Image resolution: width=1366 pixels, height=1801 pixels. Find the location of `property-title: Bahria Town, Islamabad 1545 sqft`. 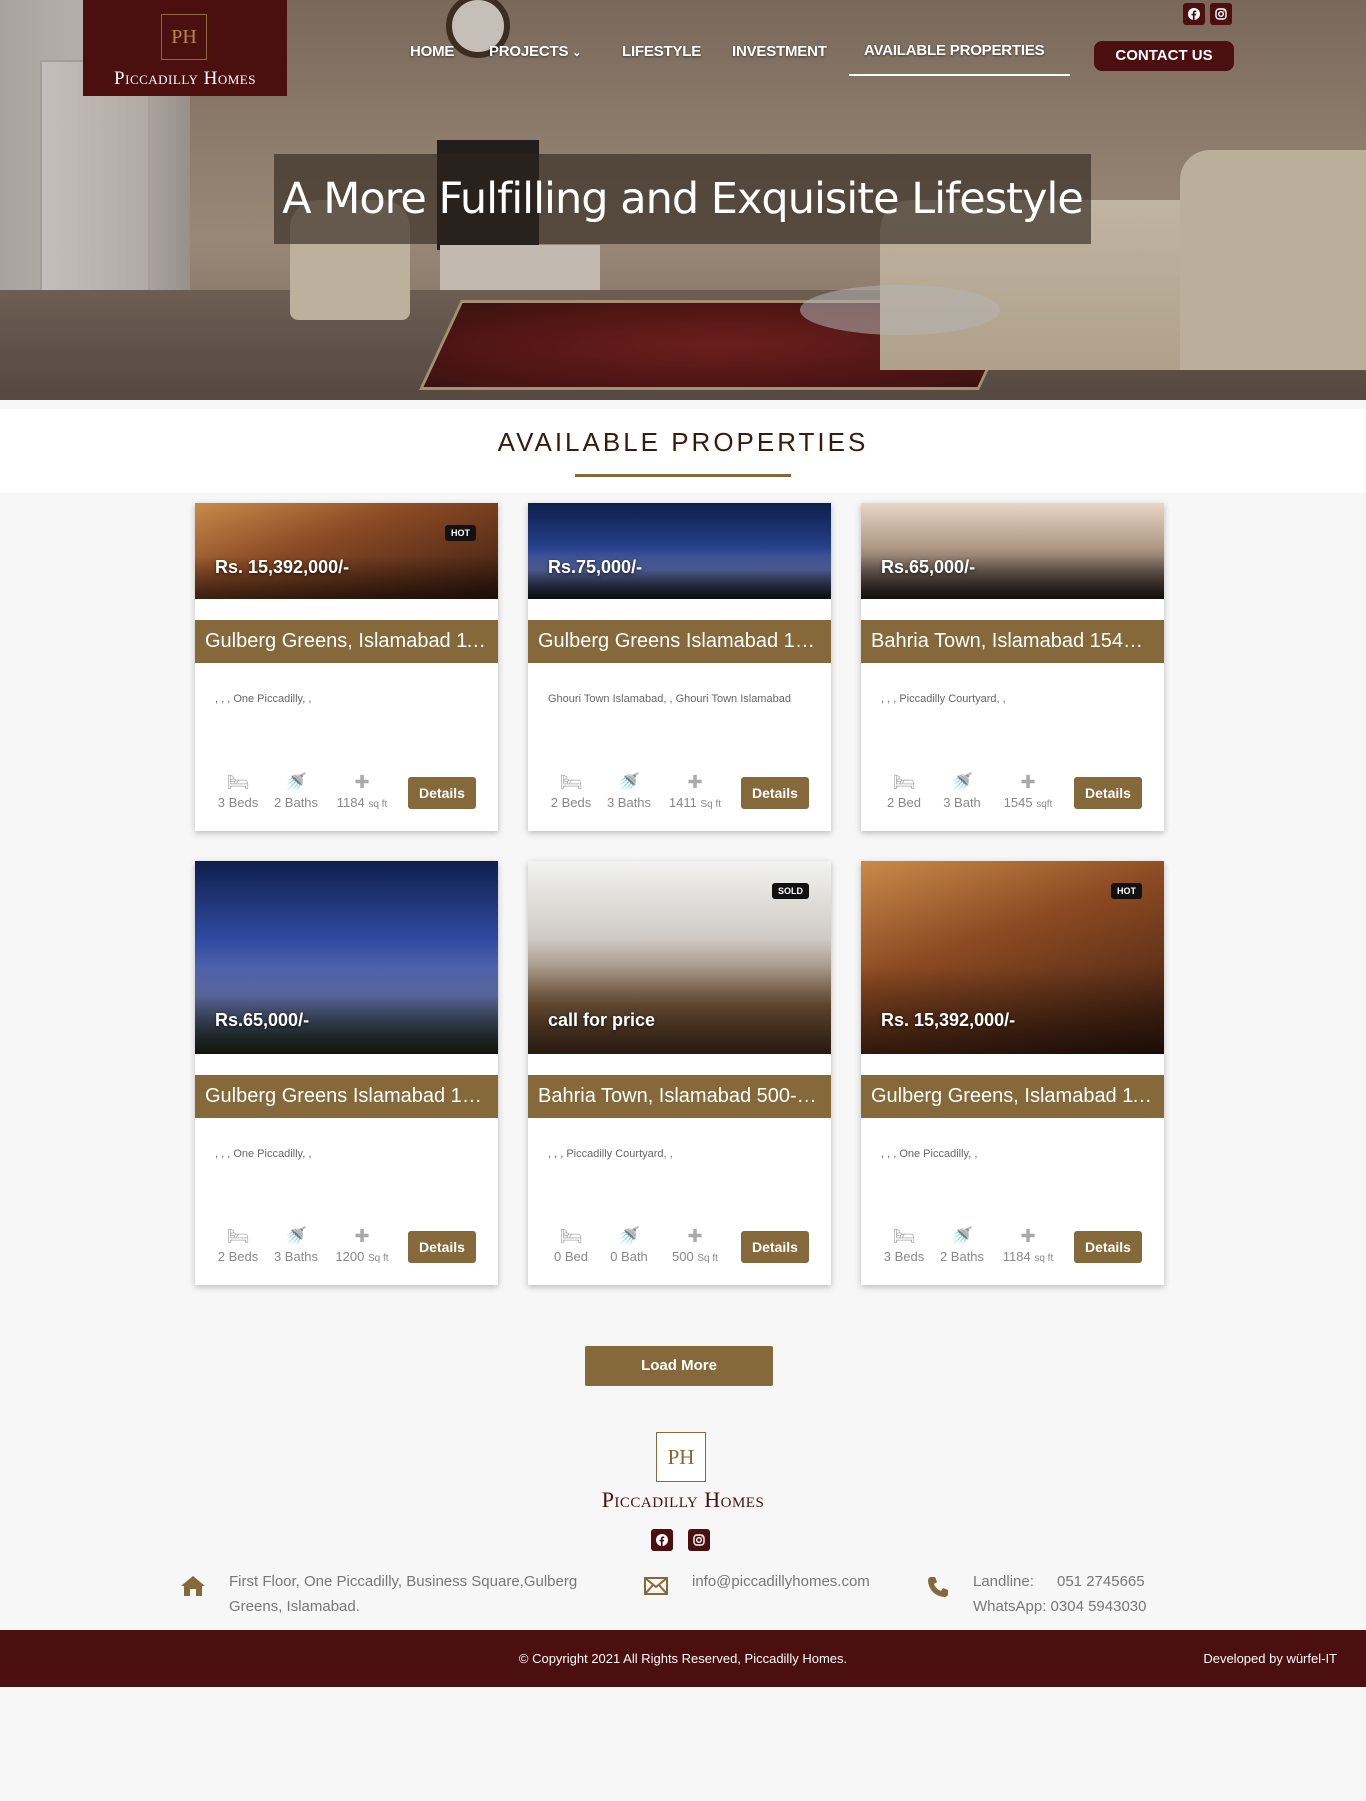

property-title: Bahria Town, Islamabad 1545 sqft is located at coordinates (1012, 641).